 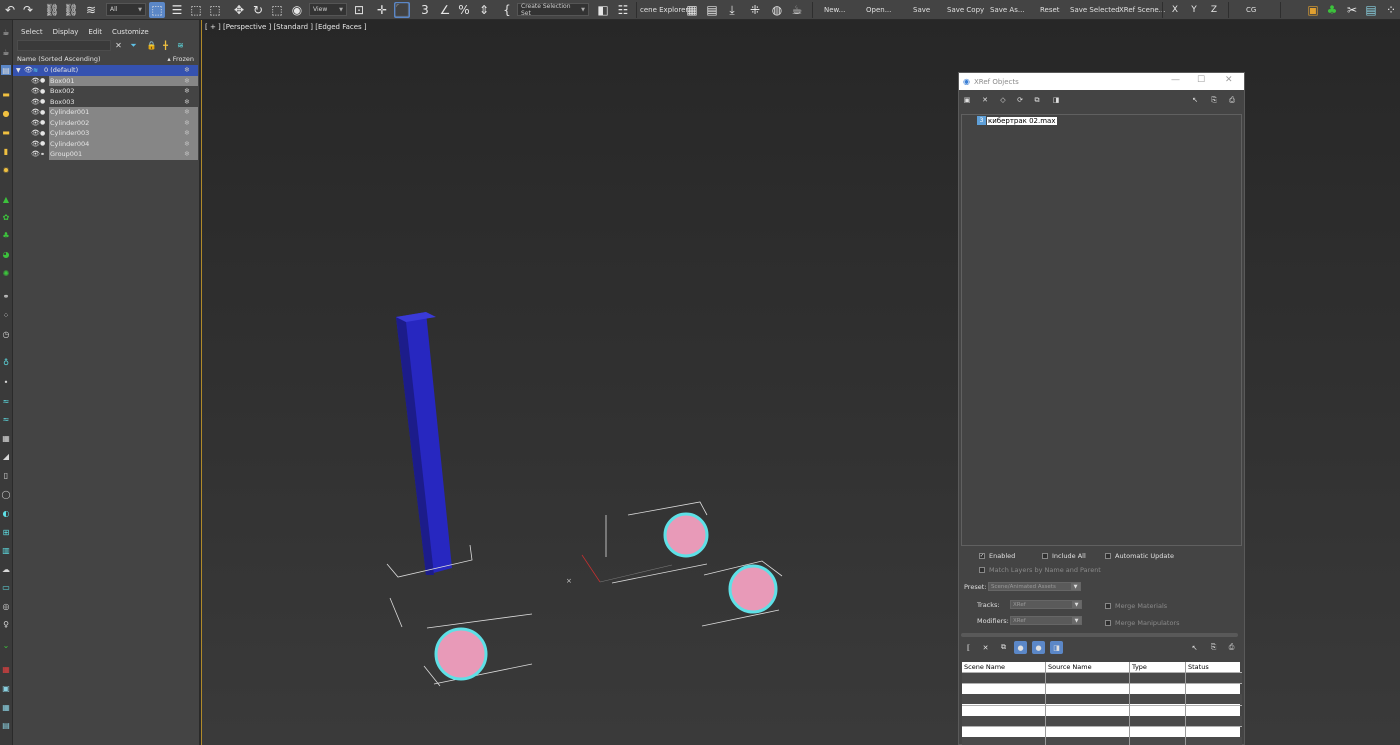 I want to click on unlink-icon: ⛓, so click(x=71, y=10).